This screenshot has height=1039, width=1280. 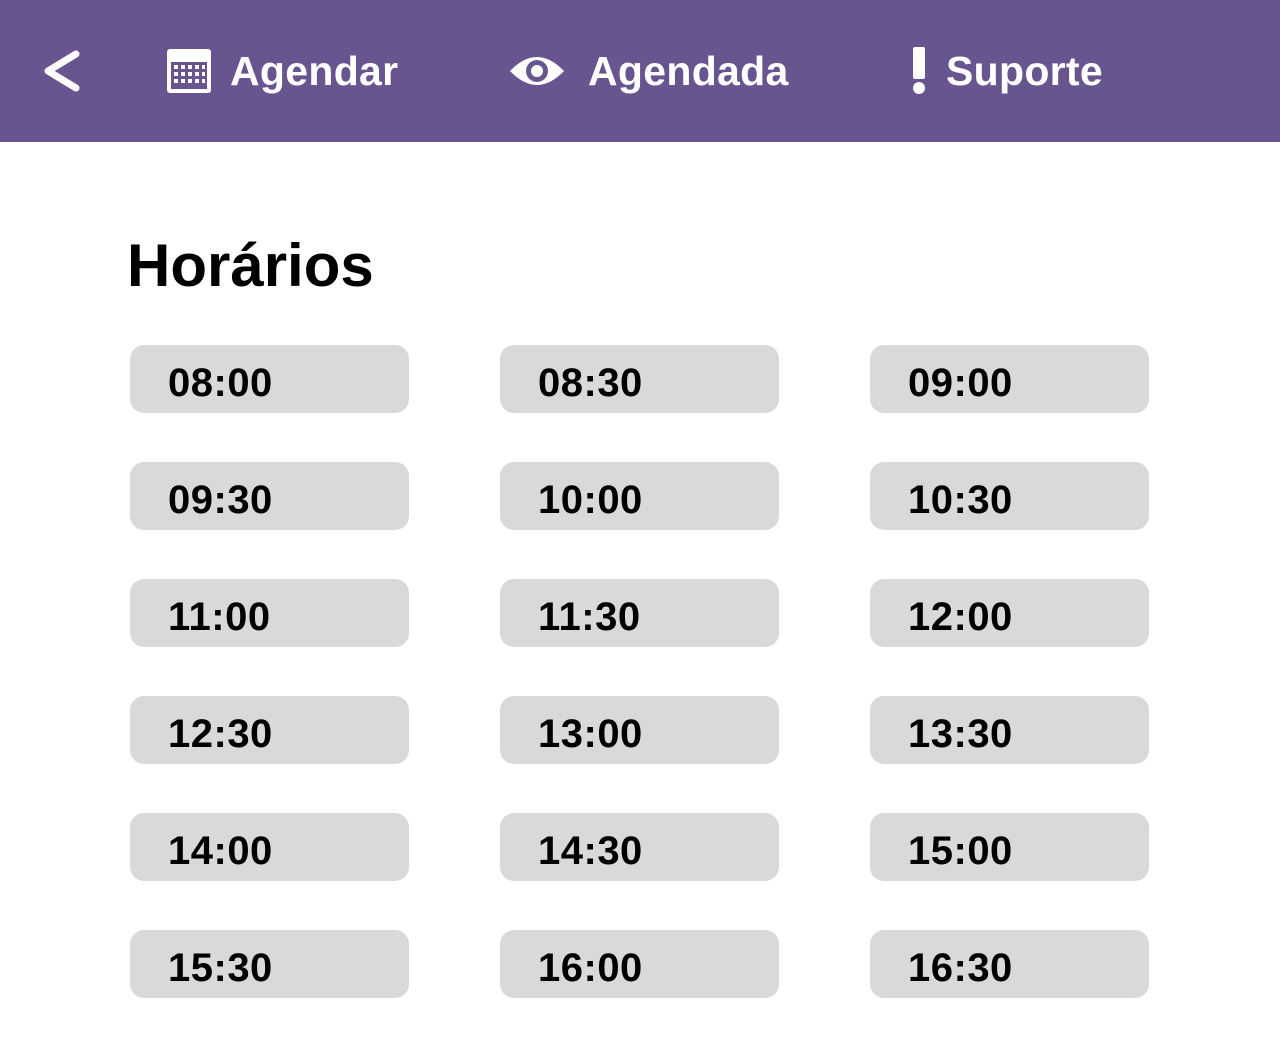 What do you see at coordinates (639, 379) in the screenshot?
I see `time-slot: 08:30` at bounding box center [639, 379].